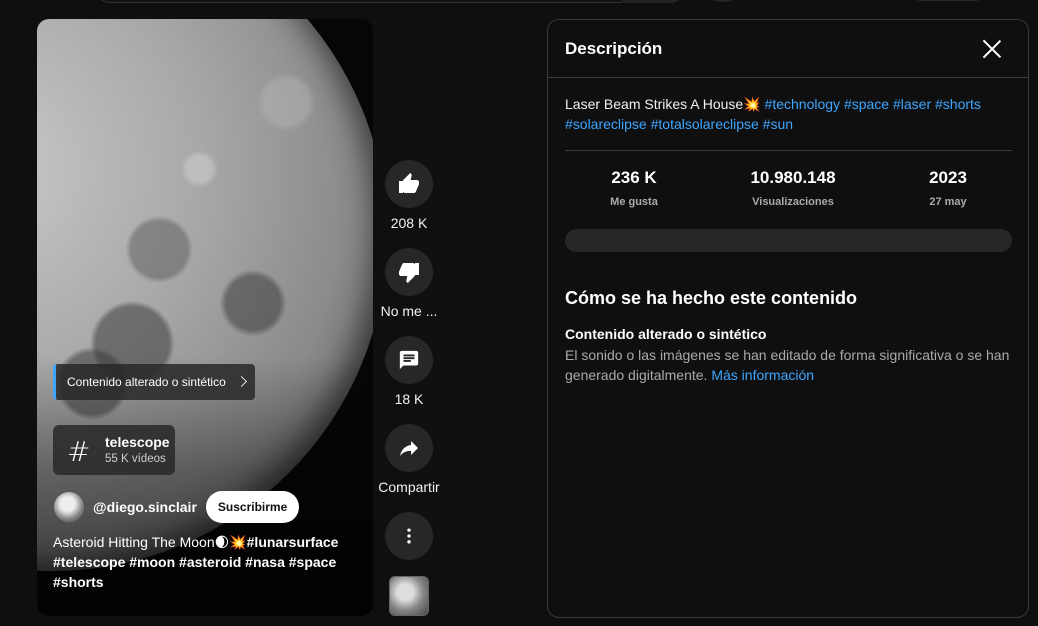 The width and height of the screenshot is (1038, 626). I want to click on comment-button, so click(409, 360).